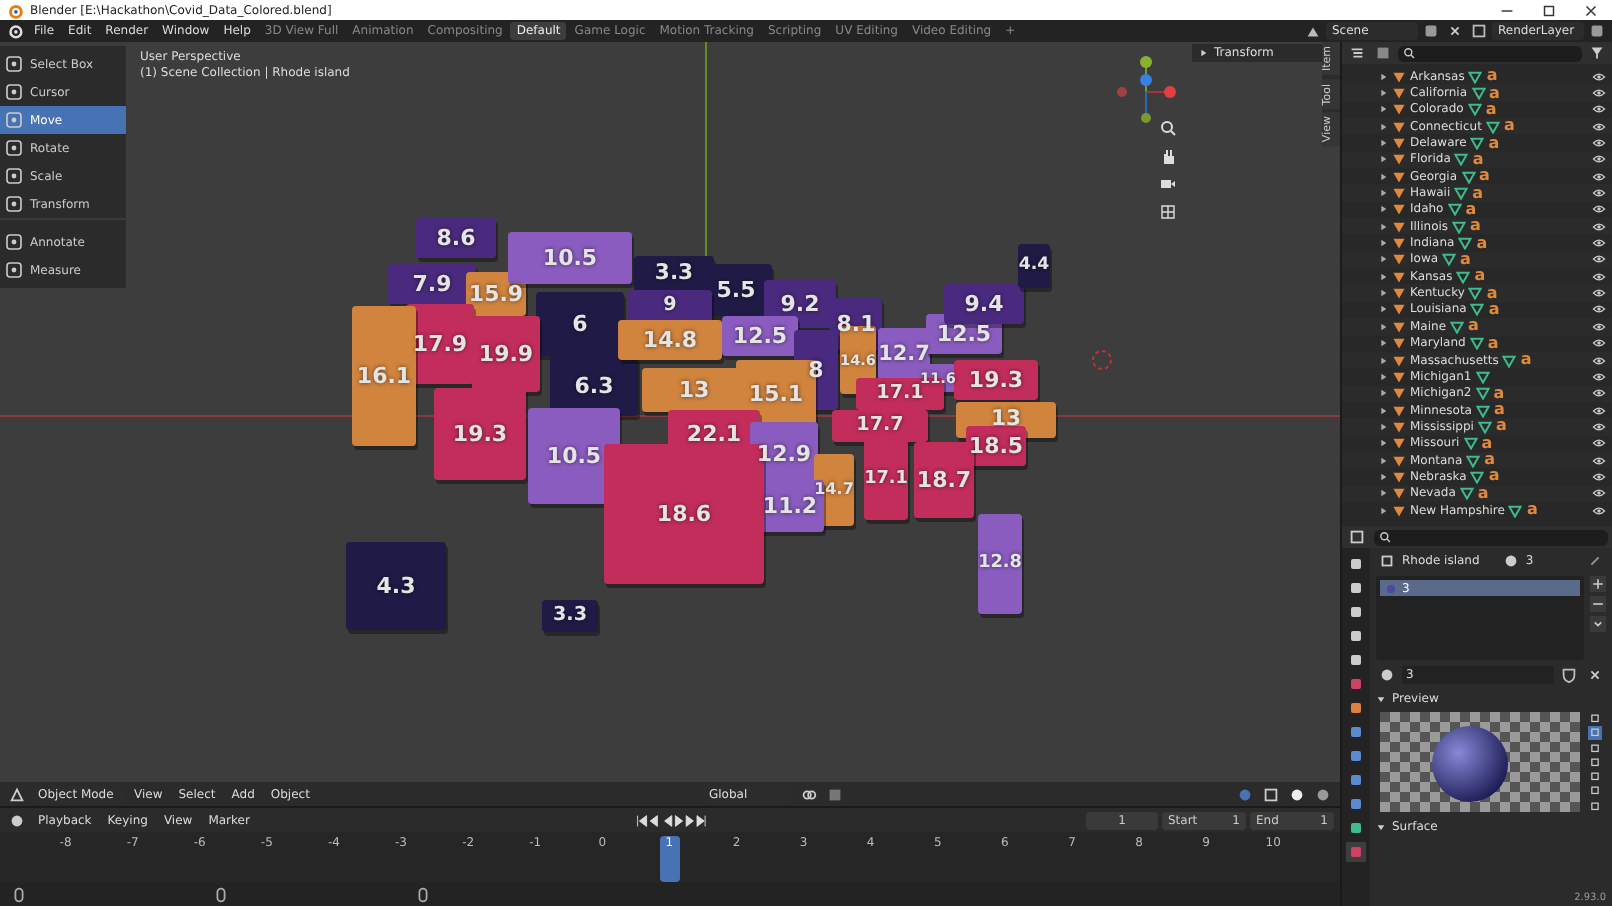  What do you see at coordinates (1598, 604) in the screenshot?
I see `remove-icon` at bounding box center [1598, 604].